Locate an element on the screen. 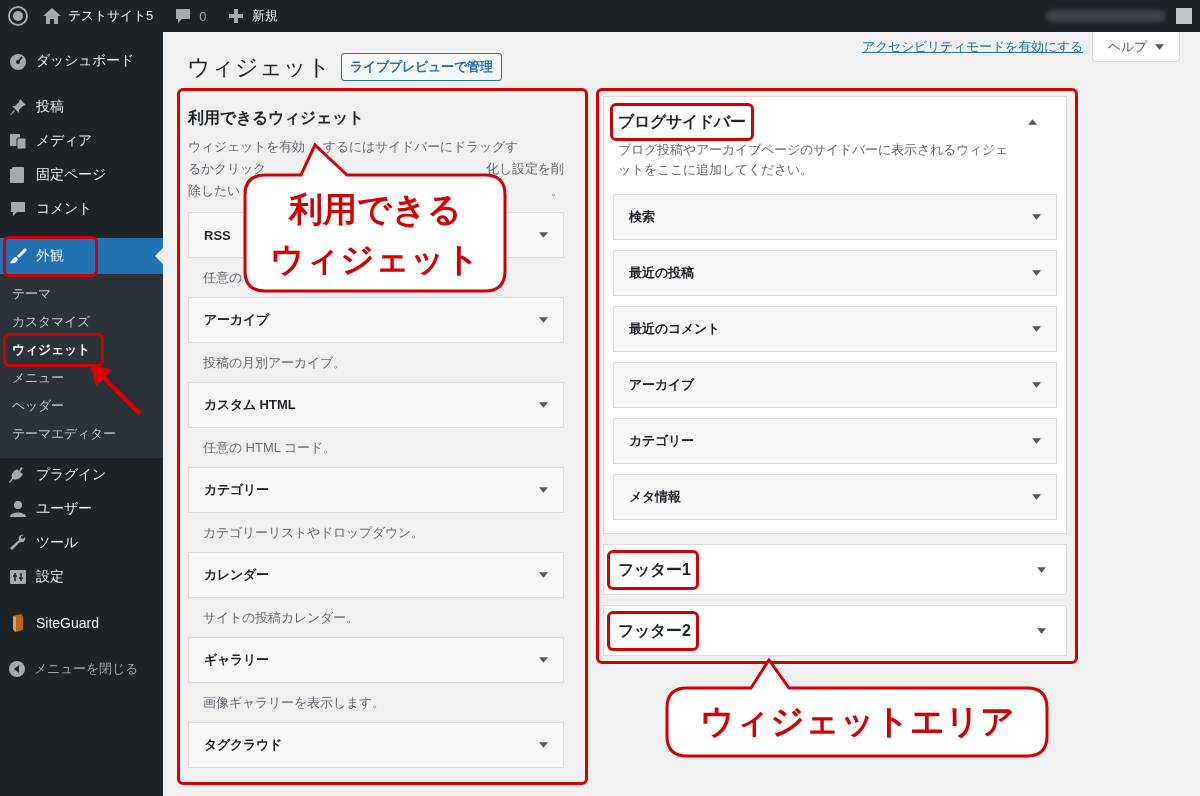 This screenshot has height=796, width=1200. widget-area-panel: フッター1 is located at coordinates (835, 569).